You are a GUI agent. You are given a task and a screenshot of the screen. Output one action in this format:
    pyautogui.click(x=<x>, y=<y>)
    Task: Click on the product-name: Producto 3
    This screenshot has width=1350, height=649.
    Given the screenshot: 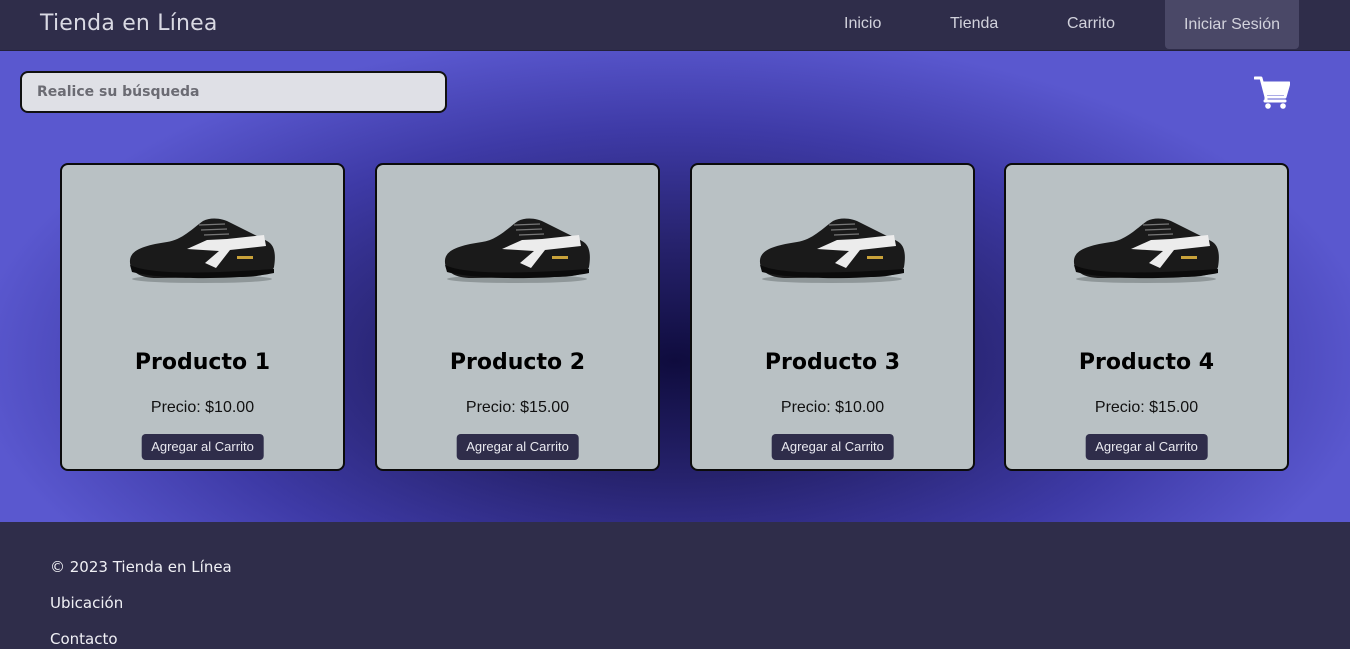 What is the action you would take?
    pyautogui.click(x=832, y=362)
    